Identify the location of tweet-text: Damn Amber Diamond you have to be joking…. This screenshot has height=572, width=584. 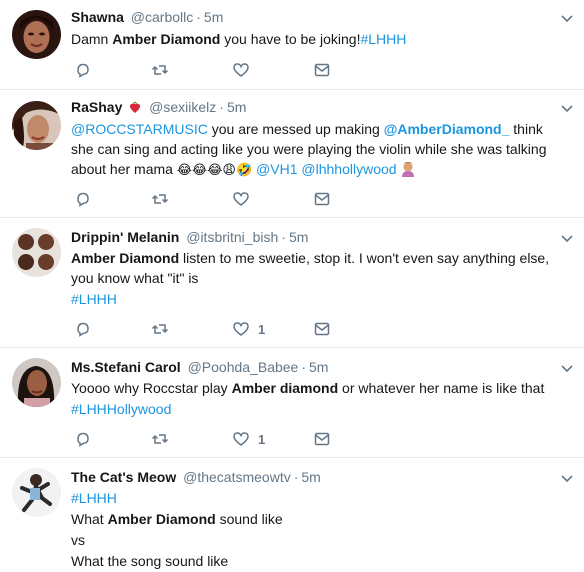
(313, 39).